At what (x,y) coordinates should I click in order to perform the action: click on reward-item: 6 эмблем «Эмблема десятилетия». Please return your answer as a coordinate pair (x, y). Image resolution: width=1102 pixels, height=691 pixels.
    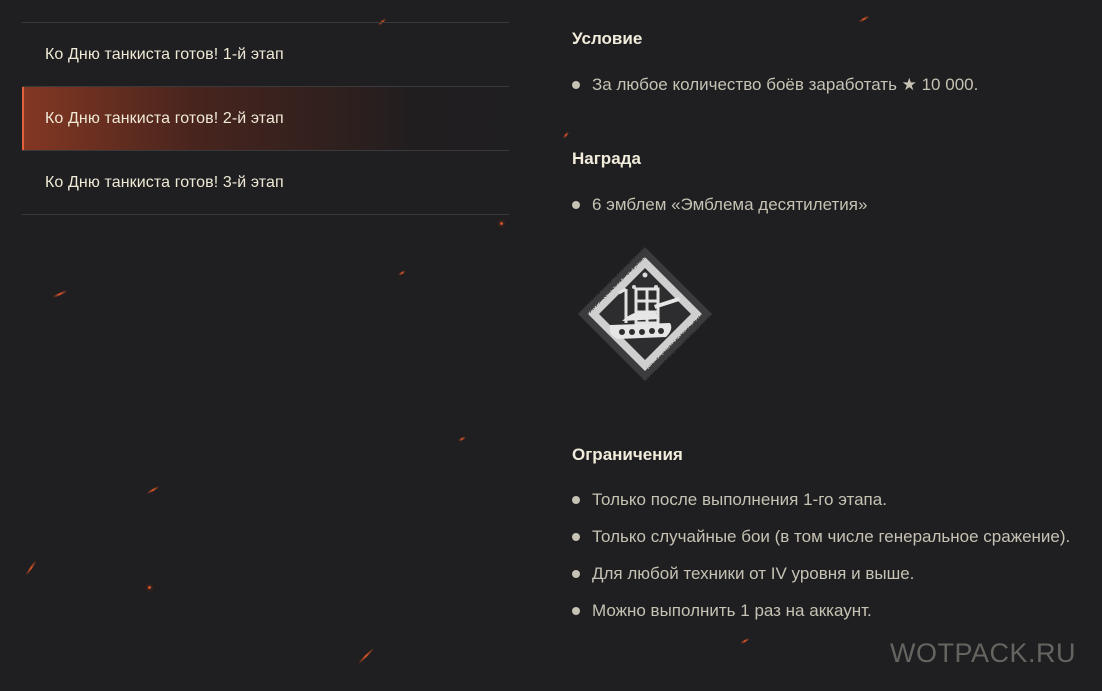
    Looking at the image, I should click on (832, 204).